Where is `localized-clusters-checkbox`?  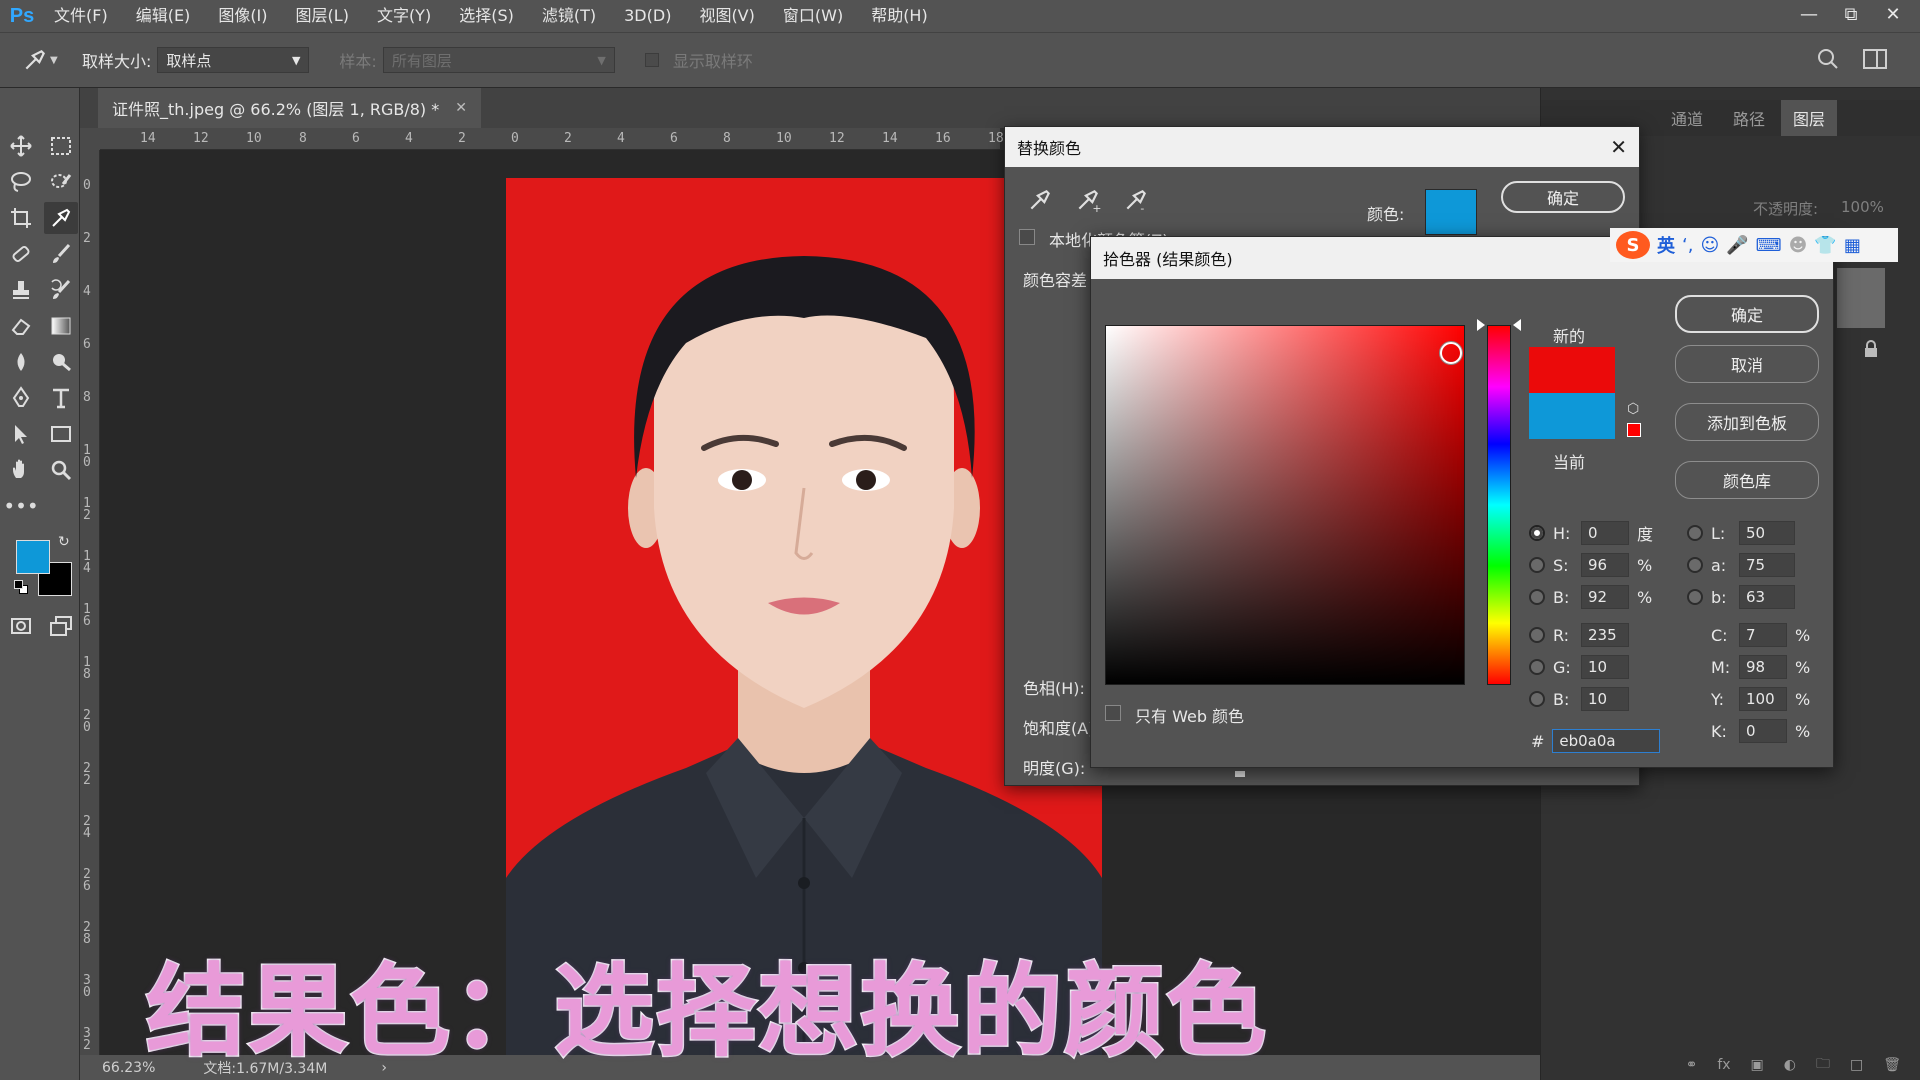
localized-clusters-checkbox is located at coordinates (1027, 237).